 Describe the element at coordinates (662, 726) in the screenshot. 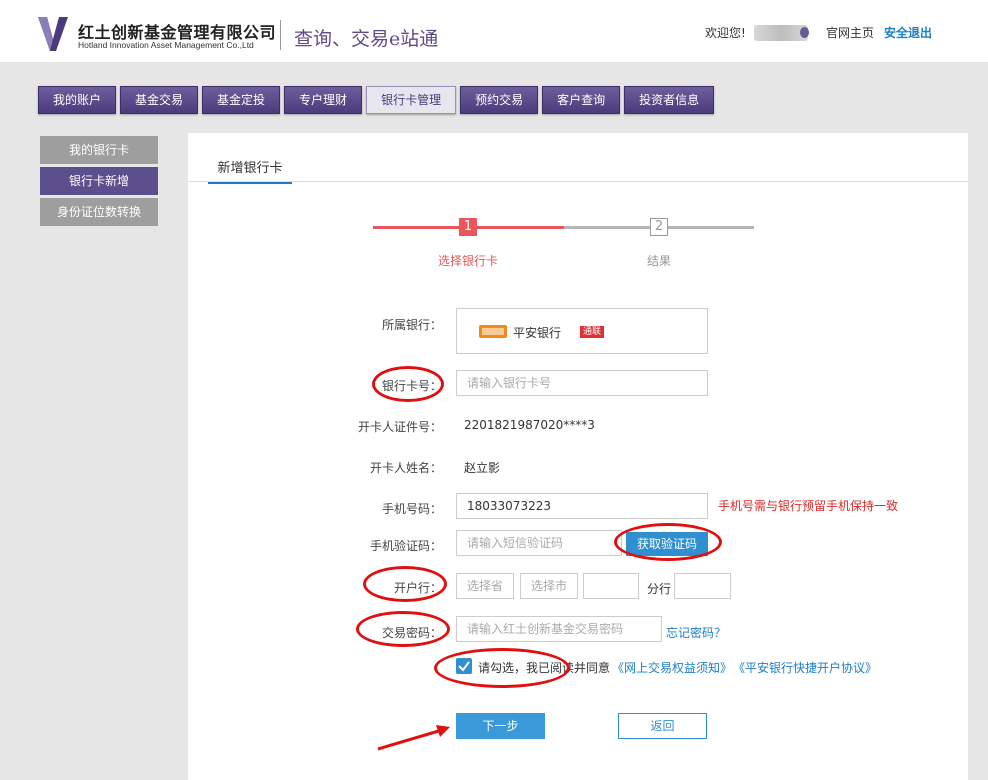

I see `back-button: 返回` at that location.